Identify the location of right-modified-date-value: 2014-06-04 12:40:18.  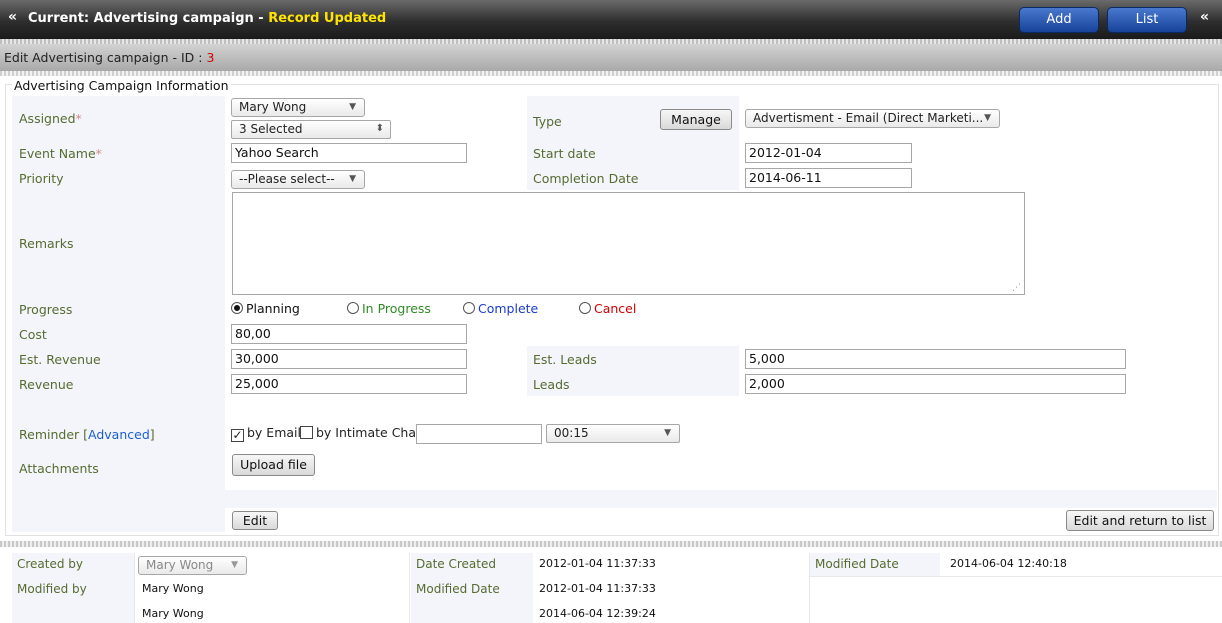
(1008, 563).